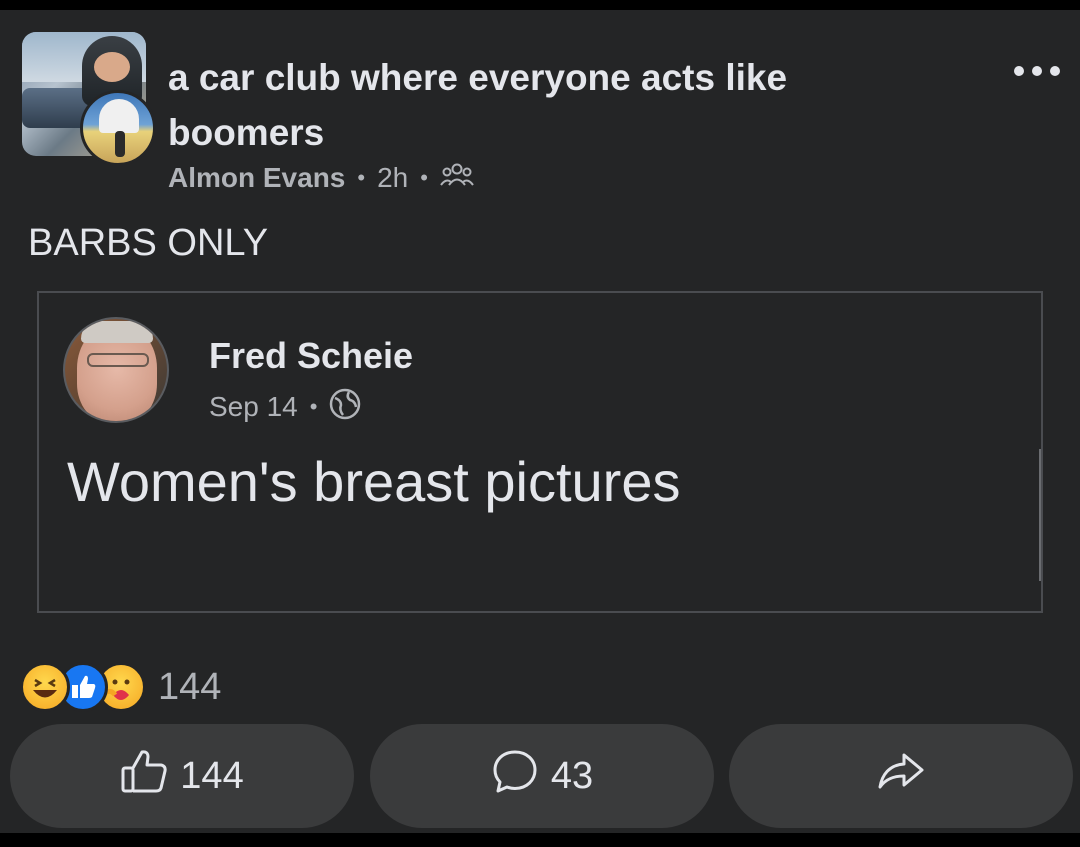 This screenshot has height=847, width=1080. I want to click on post-text: BARBS ONLY, so click(148, 243).